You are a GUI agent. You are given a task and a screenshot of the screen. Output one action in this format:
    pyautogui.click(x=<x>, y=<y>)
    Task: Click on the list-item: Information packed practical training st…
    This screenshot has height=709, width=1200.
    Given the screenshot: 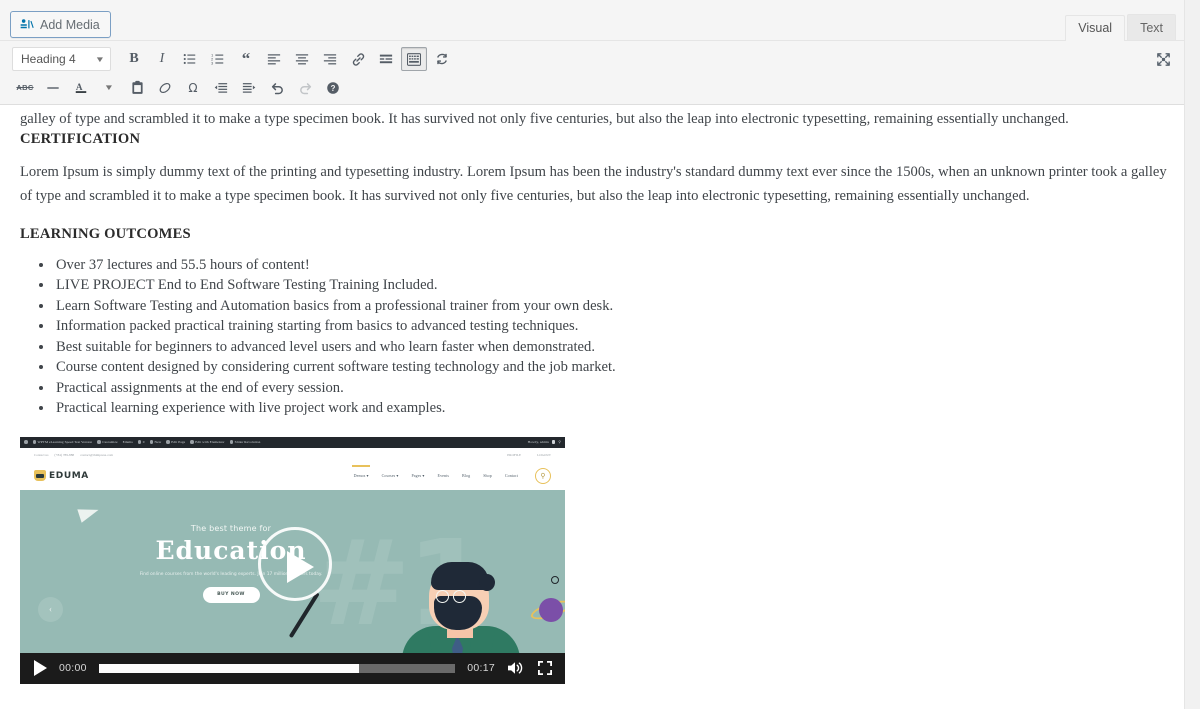 What is the action you would take?
    pyautogui.click(x=618, y=326)
    